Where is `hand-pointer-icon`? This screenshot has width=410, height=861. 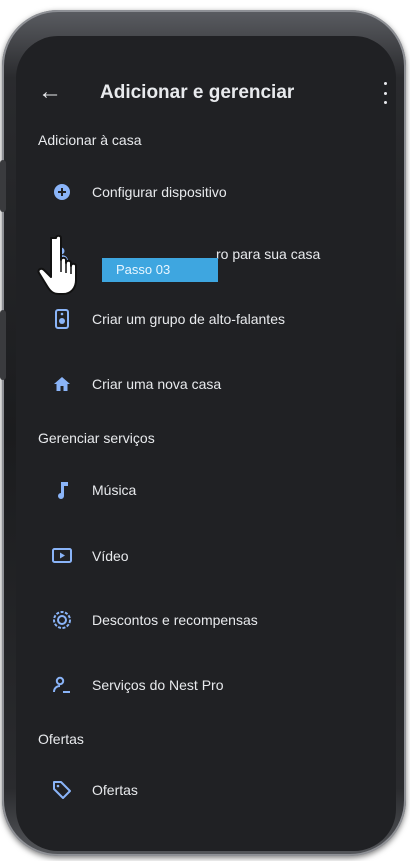 hand-pointer-icon is located at coordinates (64, 264).